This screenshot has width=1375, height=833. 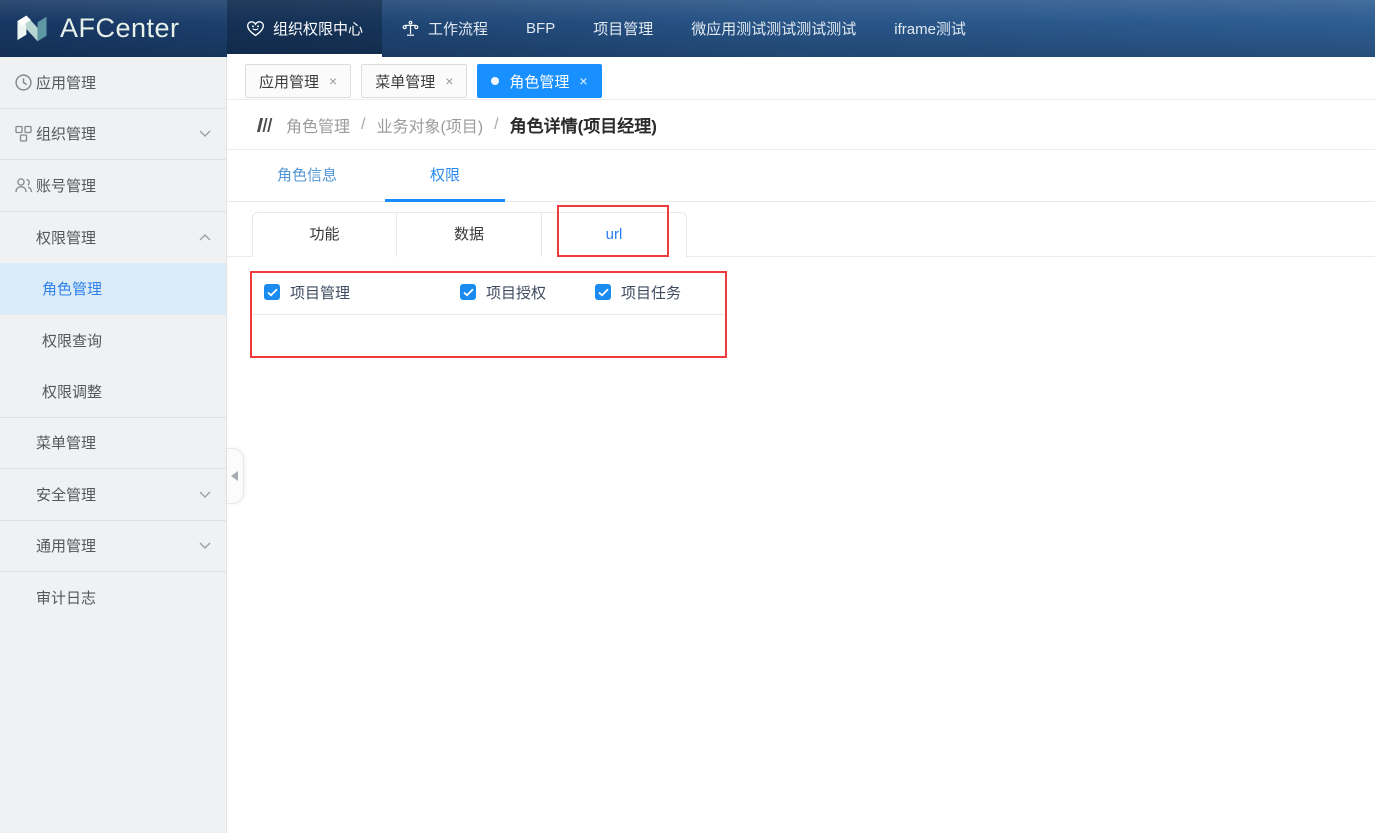 I want to click on sidebar-item-org-management: 组织管理, so click(x=113, y=134).